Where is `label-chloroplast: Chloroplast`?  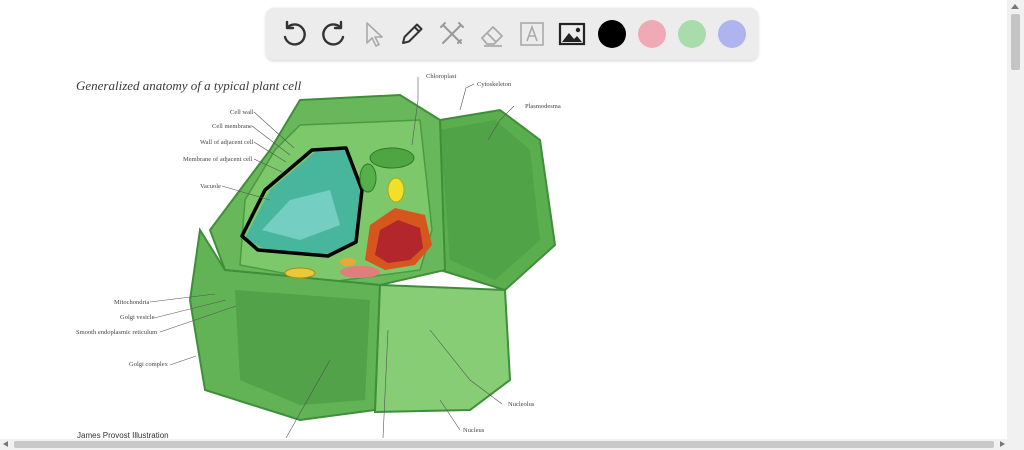
label-chloroplast: Chloroplast is located at coordinates (441, 76).